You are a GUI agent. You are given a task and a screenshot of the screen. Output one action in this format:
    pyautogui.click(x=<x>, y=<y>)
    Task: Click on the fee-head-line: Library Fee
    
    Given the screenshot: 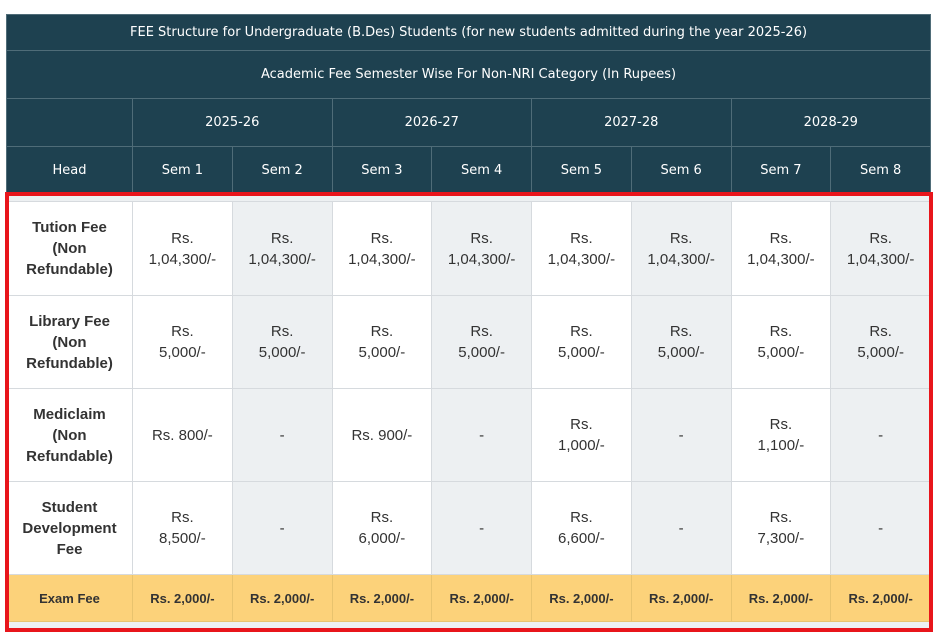 What is the action you would take?
    pyautogui.click(x=69, y=321)
    